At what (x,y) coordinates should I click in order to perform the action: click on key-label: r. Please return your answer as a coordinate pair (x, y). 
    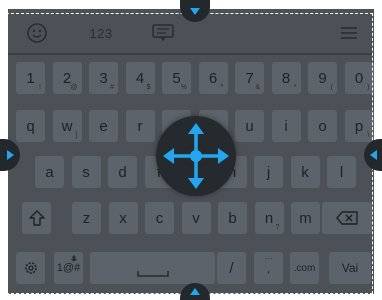
    Looking at the image, I should click on (140, 126).